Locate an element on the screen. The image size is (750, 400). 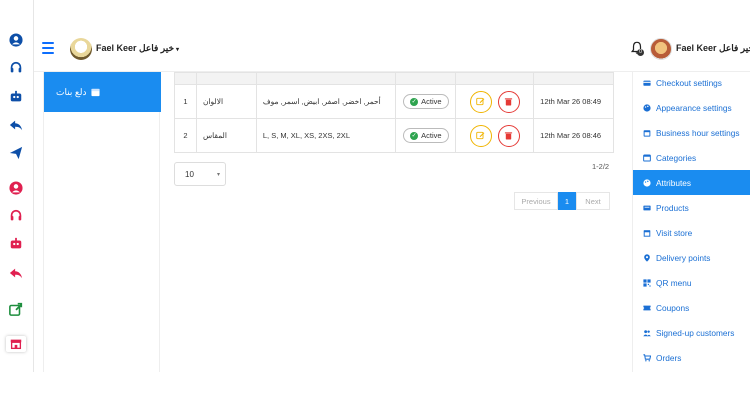
coupon-icon is located at coordinates (647, 307).